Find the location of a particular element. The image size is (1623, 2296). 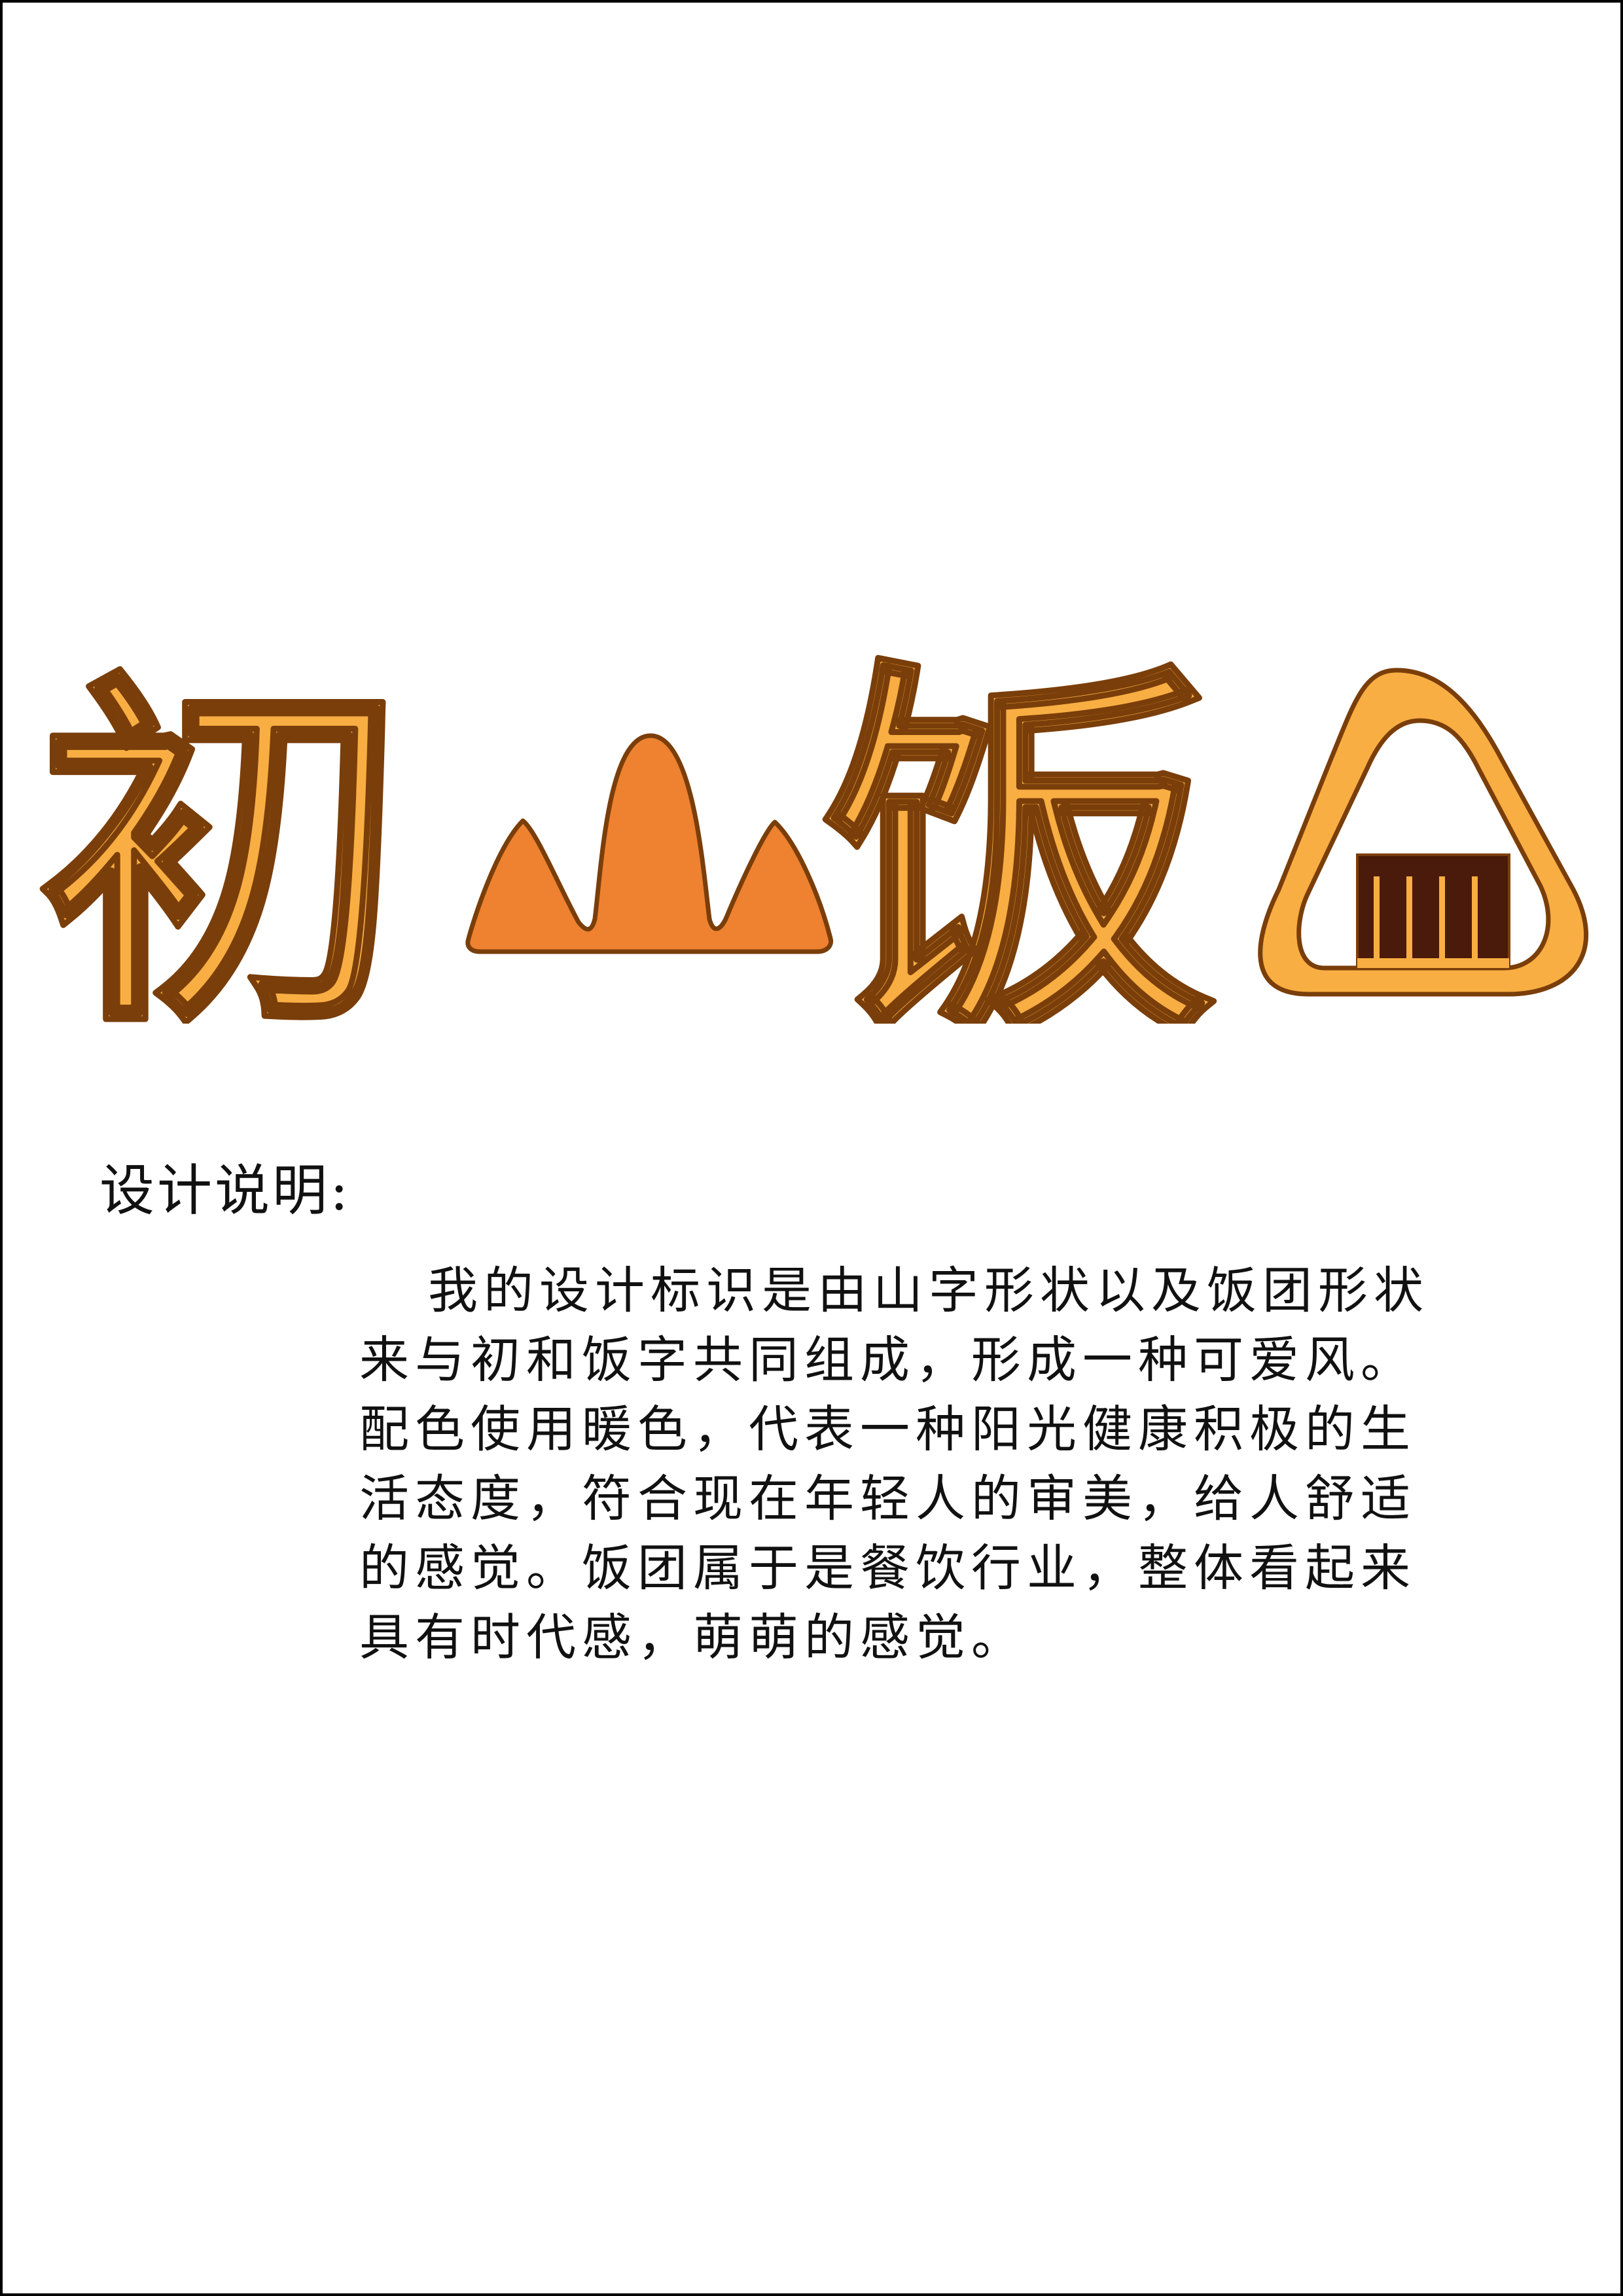

description-title: 设计说明: is located at coordinates (225, 1190).